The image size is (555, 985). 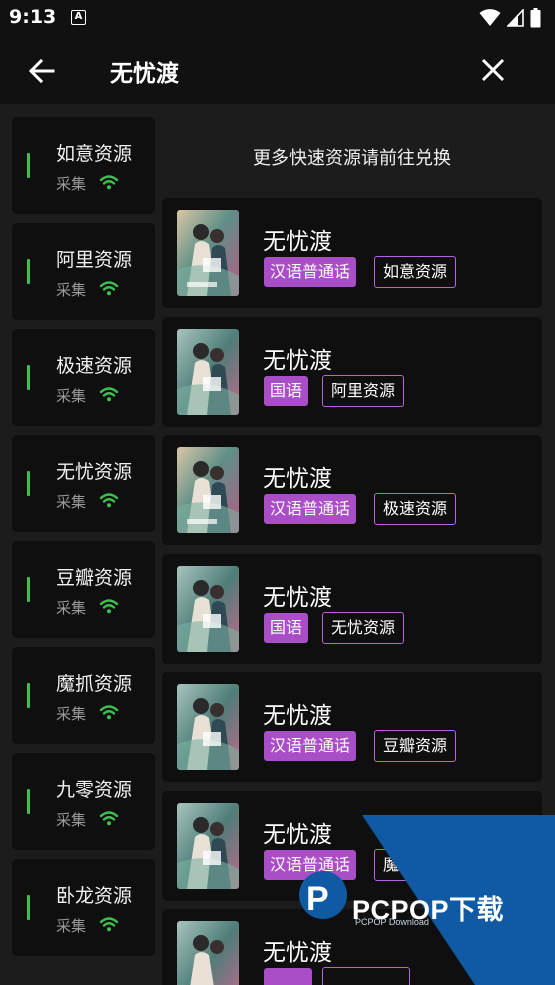 What do you see at coordinates (352, 608) in the screenshot?
I see `result-card: 无忧渡 国语 无忧资源` at bounding box center [352, 608].